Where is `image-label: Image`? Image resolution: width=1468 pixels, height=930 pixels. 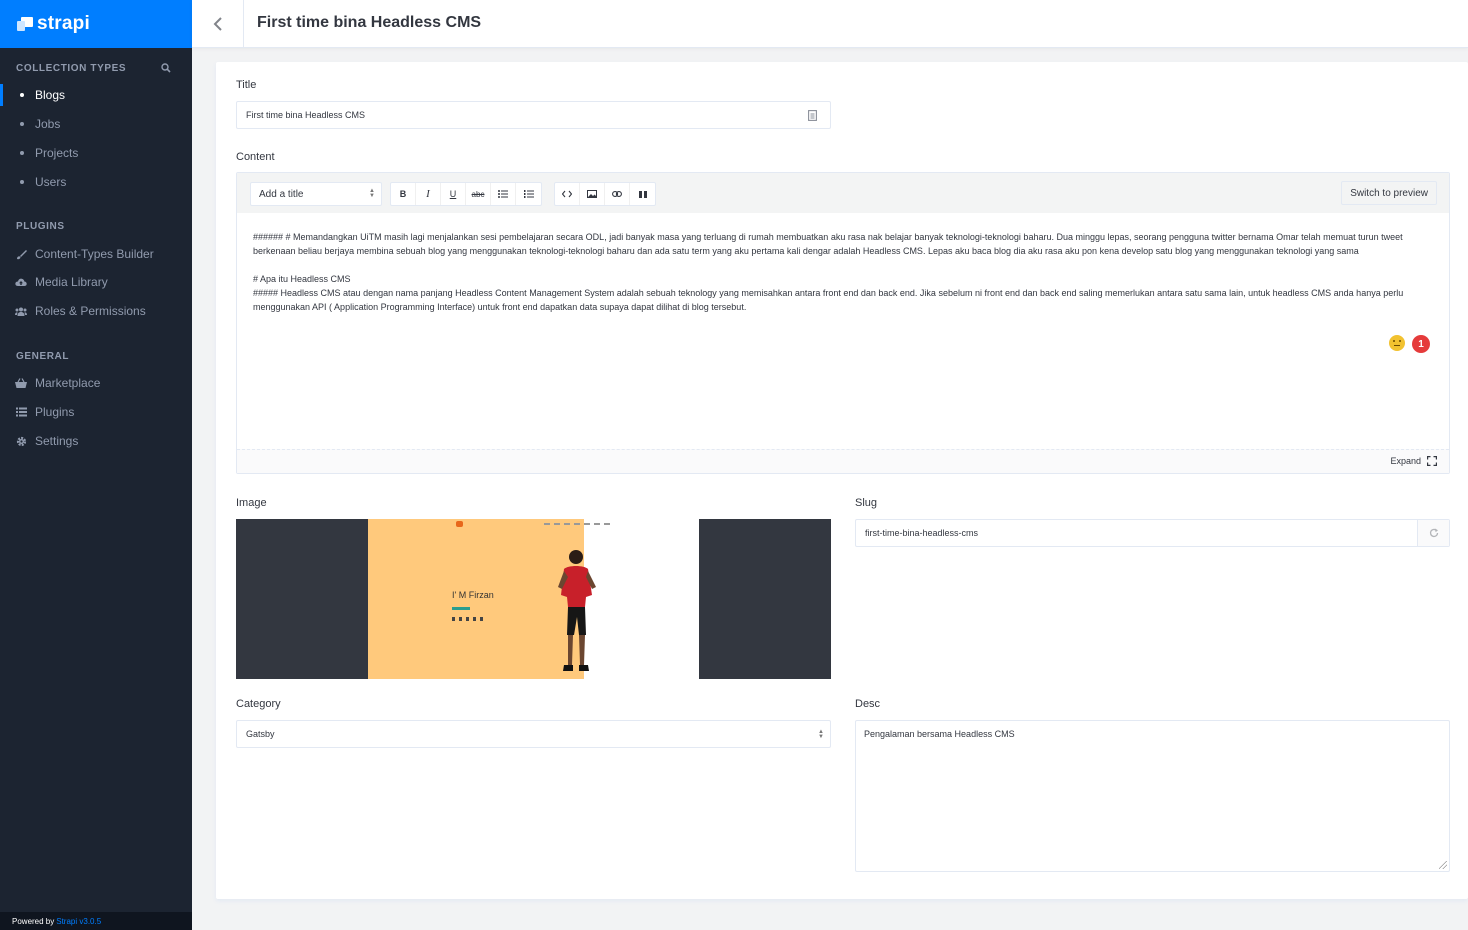
image-label: Image is located at coordinates (251, 503).